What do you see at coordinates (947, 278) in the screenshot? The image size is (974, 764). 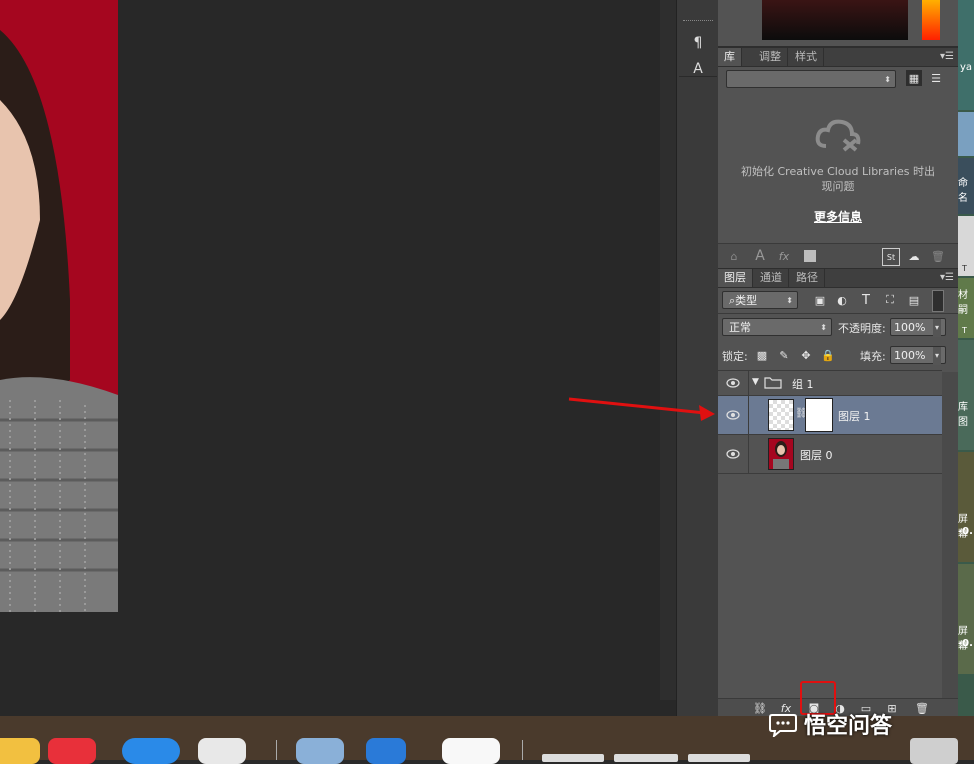 I see `layers-panel-menu-icon: ▾☰` at bounding box center [947, 278].